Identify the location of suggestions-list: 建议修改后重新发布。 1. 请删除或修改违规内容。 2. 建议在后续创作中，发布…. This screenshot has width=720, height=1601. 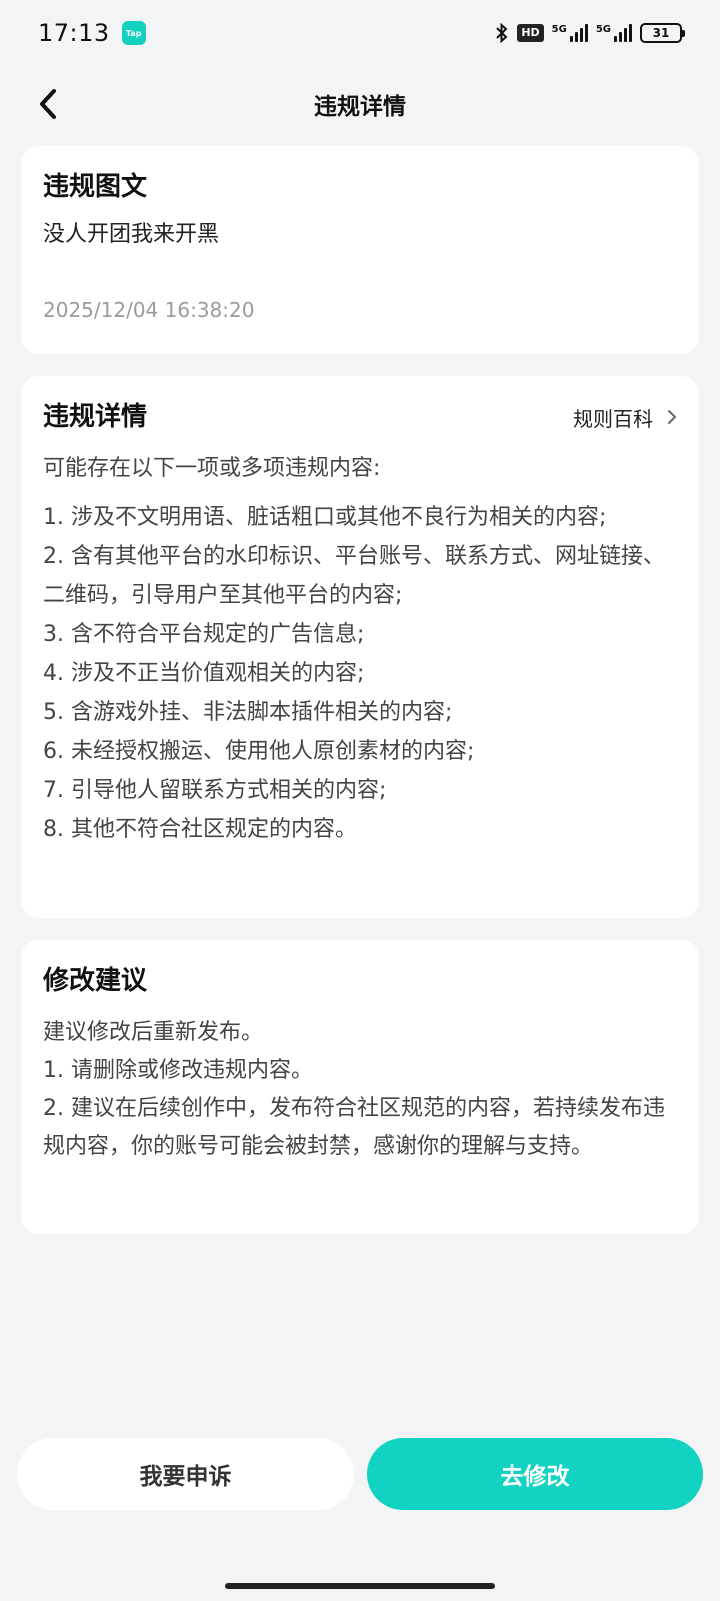
(360, 1090).